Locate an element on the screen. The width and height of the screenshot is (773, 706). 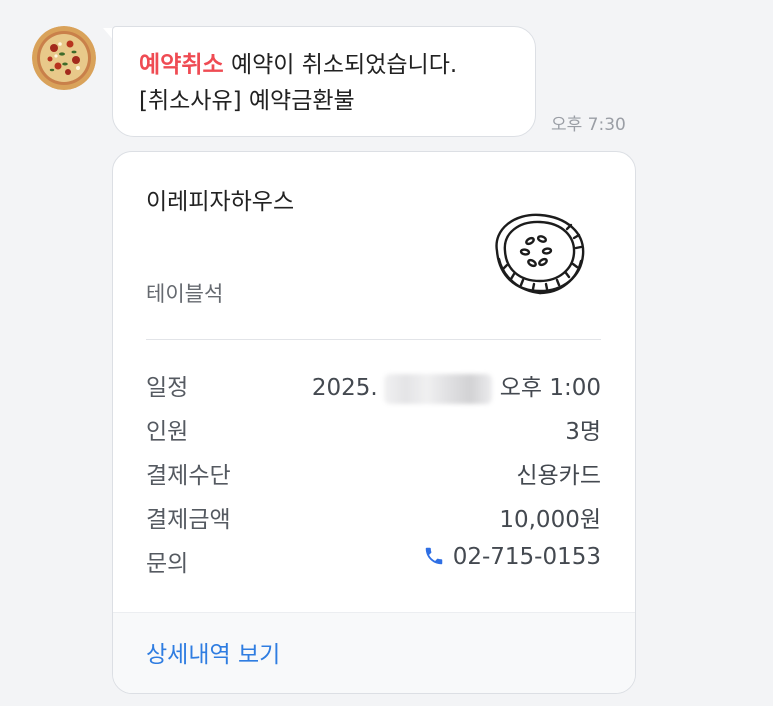
phone-number: 02-715-0153 is located at coordinates (526, 557).